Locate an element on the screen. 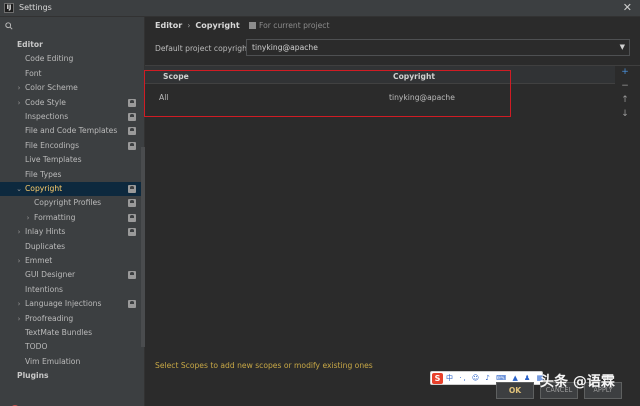 The width and height of the screenshot is (640, 406). table-toolbar: + − ↑ ↓ is located at coordinates (625, 106).